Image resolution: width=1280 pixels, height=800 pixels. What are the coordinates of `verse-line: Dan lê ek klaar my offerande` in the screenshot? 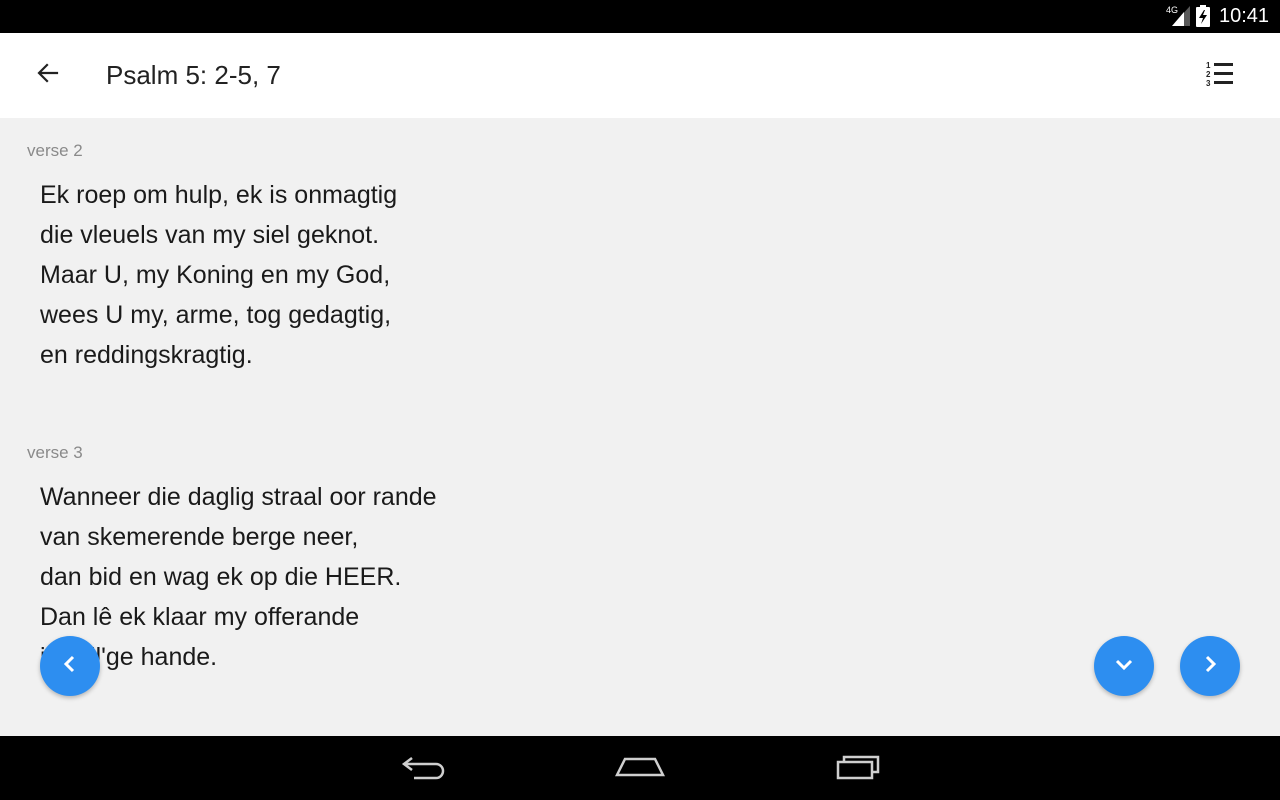 It's located at (200, 617).